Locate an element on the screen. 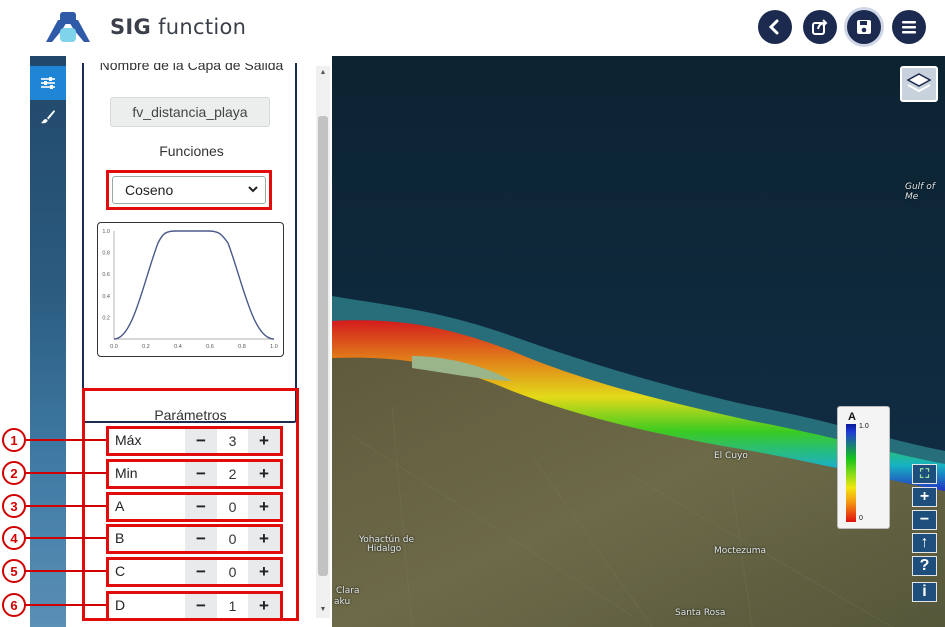  sliders-icon is located at coordinates (48, 83).